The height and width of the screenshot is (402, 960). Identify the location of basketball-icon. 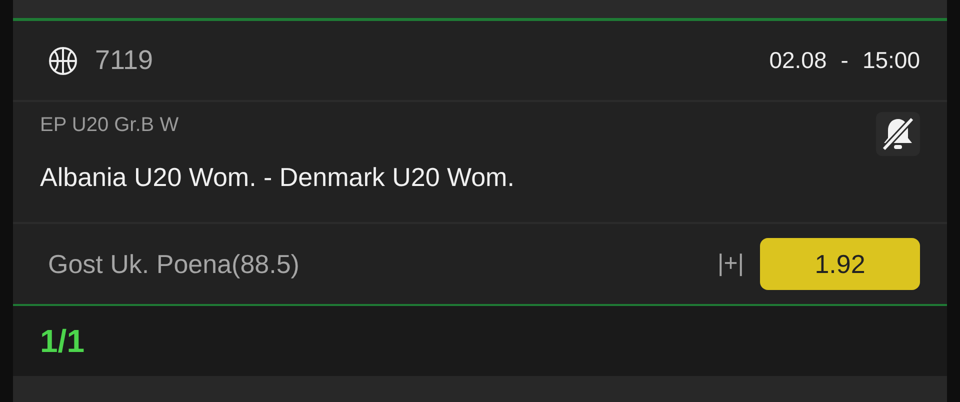
(63, 61).